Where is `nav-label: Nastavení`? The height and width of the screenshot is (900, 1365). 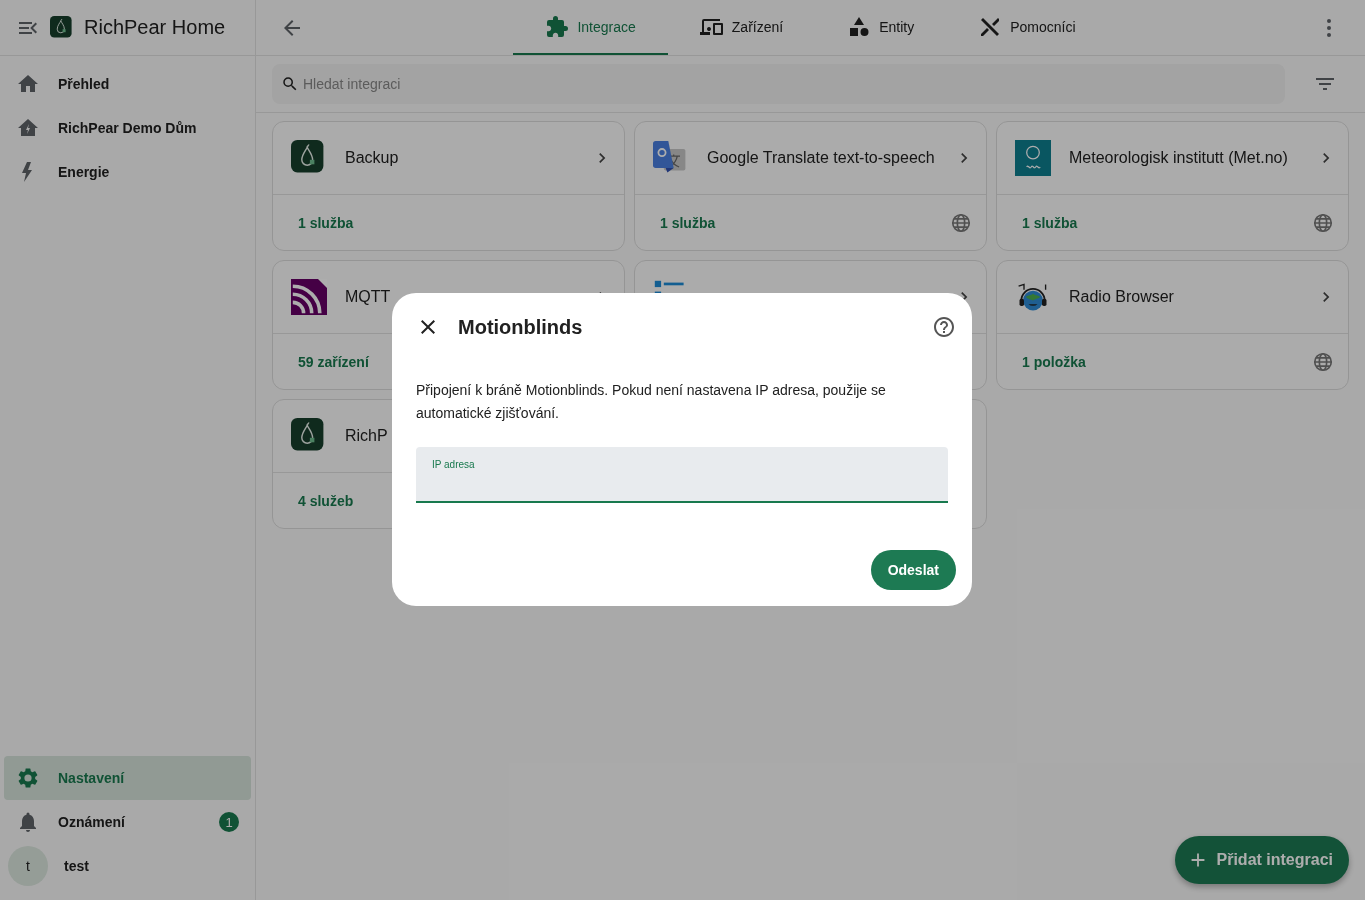 nav-label: Nastavení is located at coordinates (92, 778).